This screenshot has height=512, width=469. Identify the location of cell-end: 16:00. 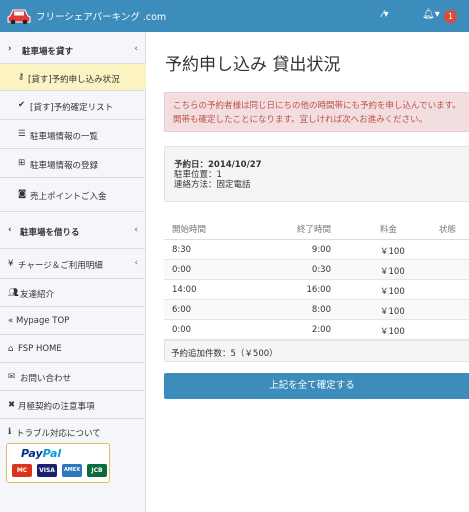
(319, 290).